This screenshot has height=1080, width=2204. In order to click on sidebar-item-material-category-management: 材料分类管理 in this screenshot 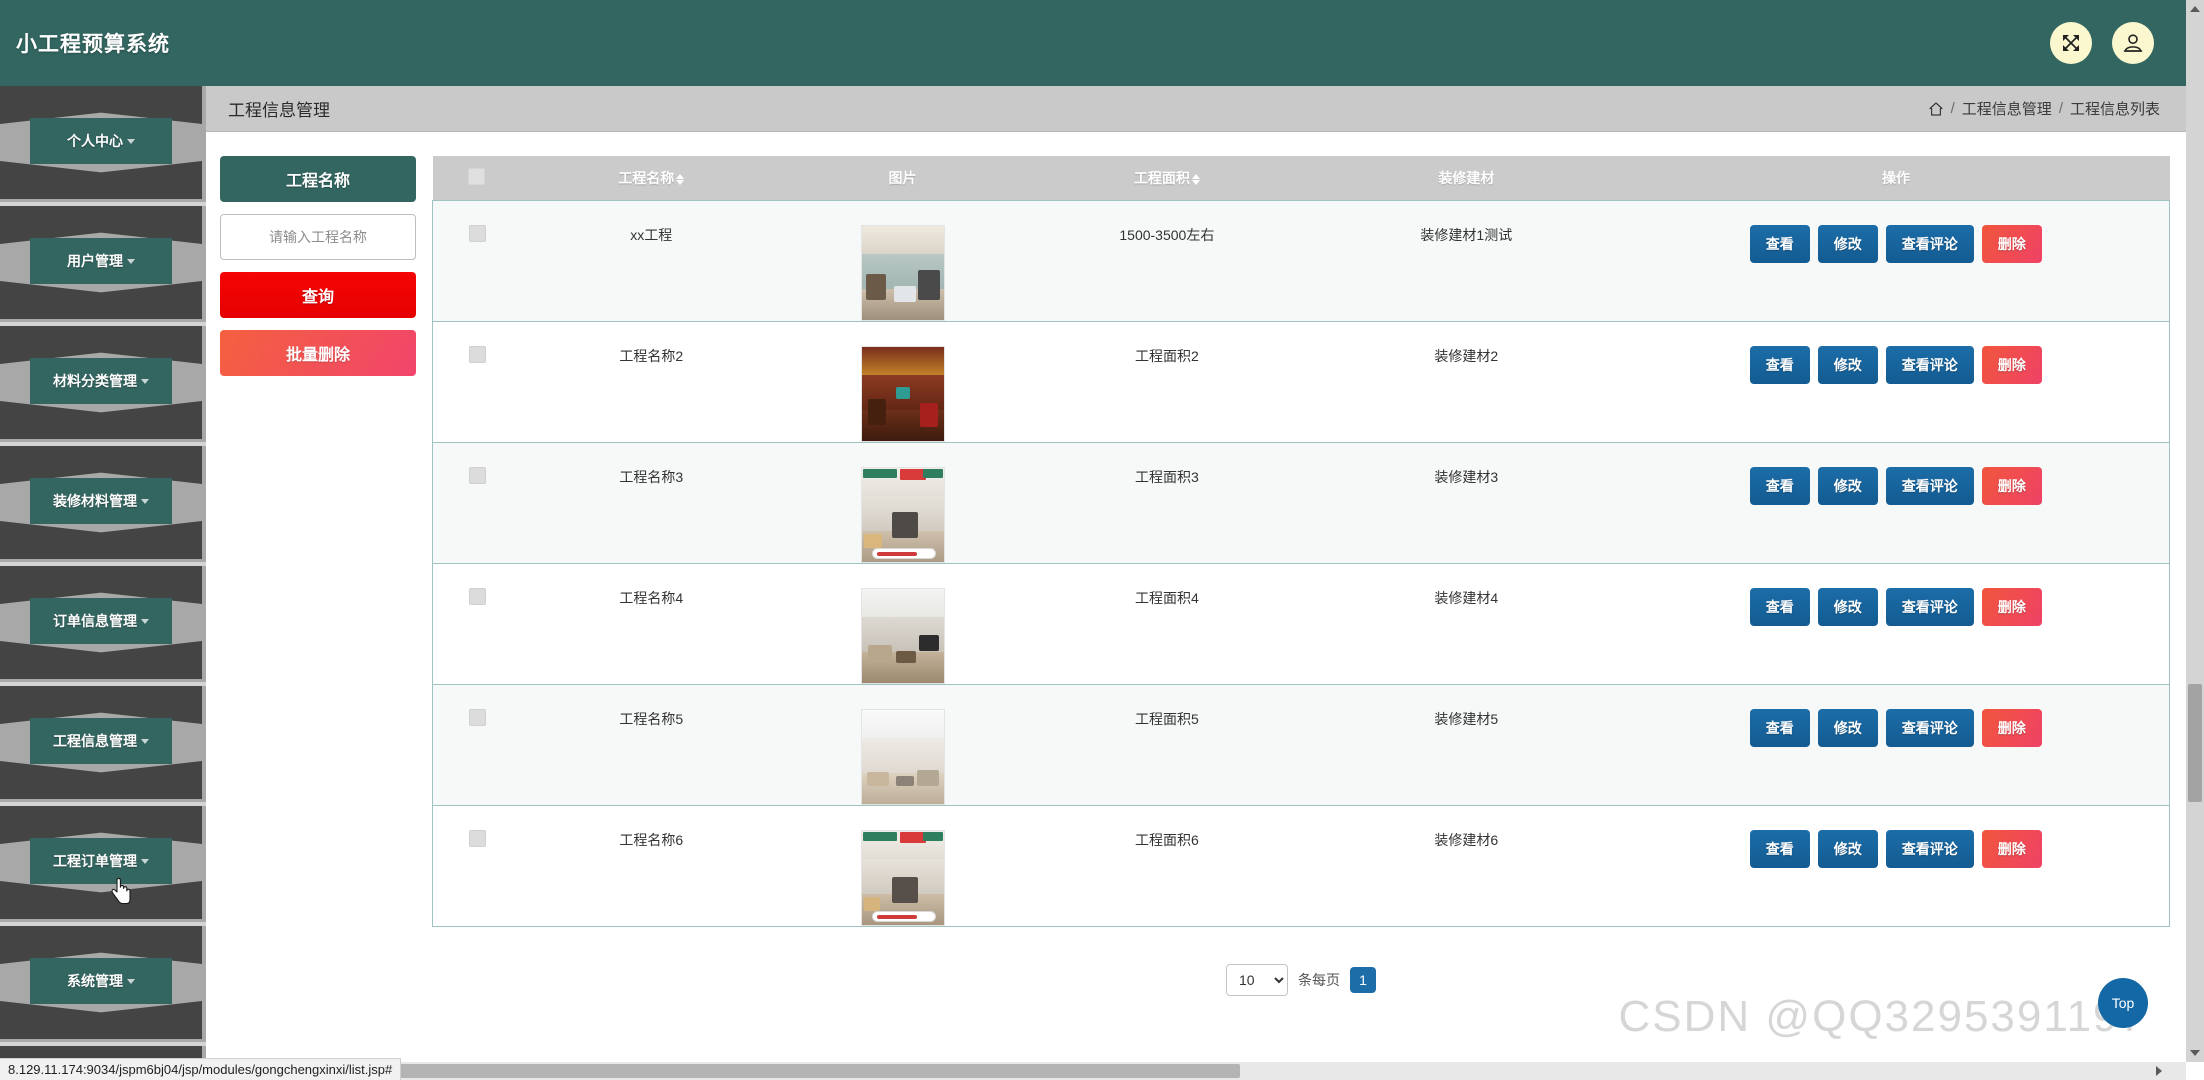, I will do `click(103, 382)`.